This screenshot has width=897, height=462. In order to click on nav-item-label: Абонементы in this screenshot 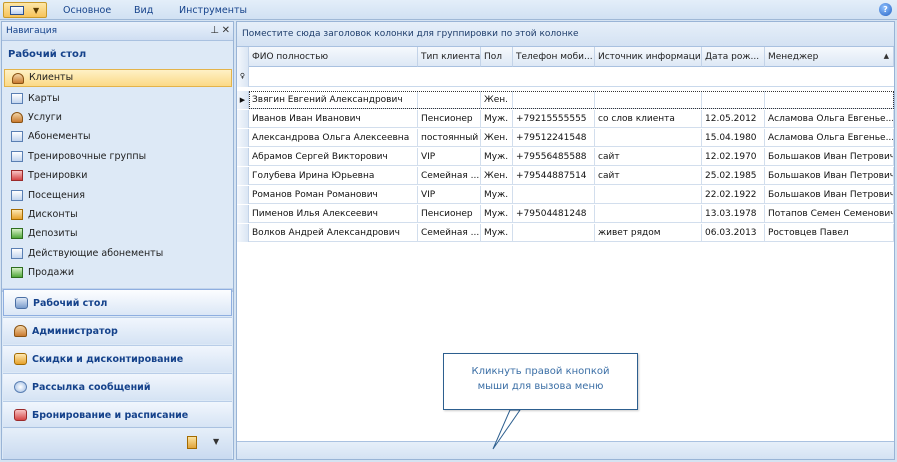, I will do `click(59, 136)`.